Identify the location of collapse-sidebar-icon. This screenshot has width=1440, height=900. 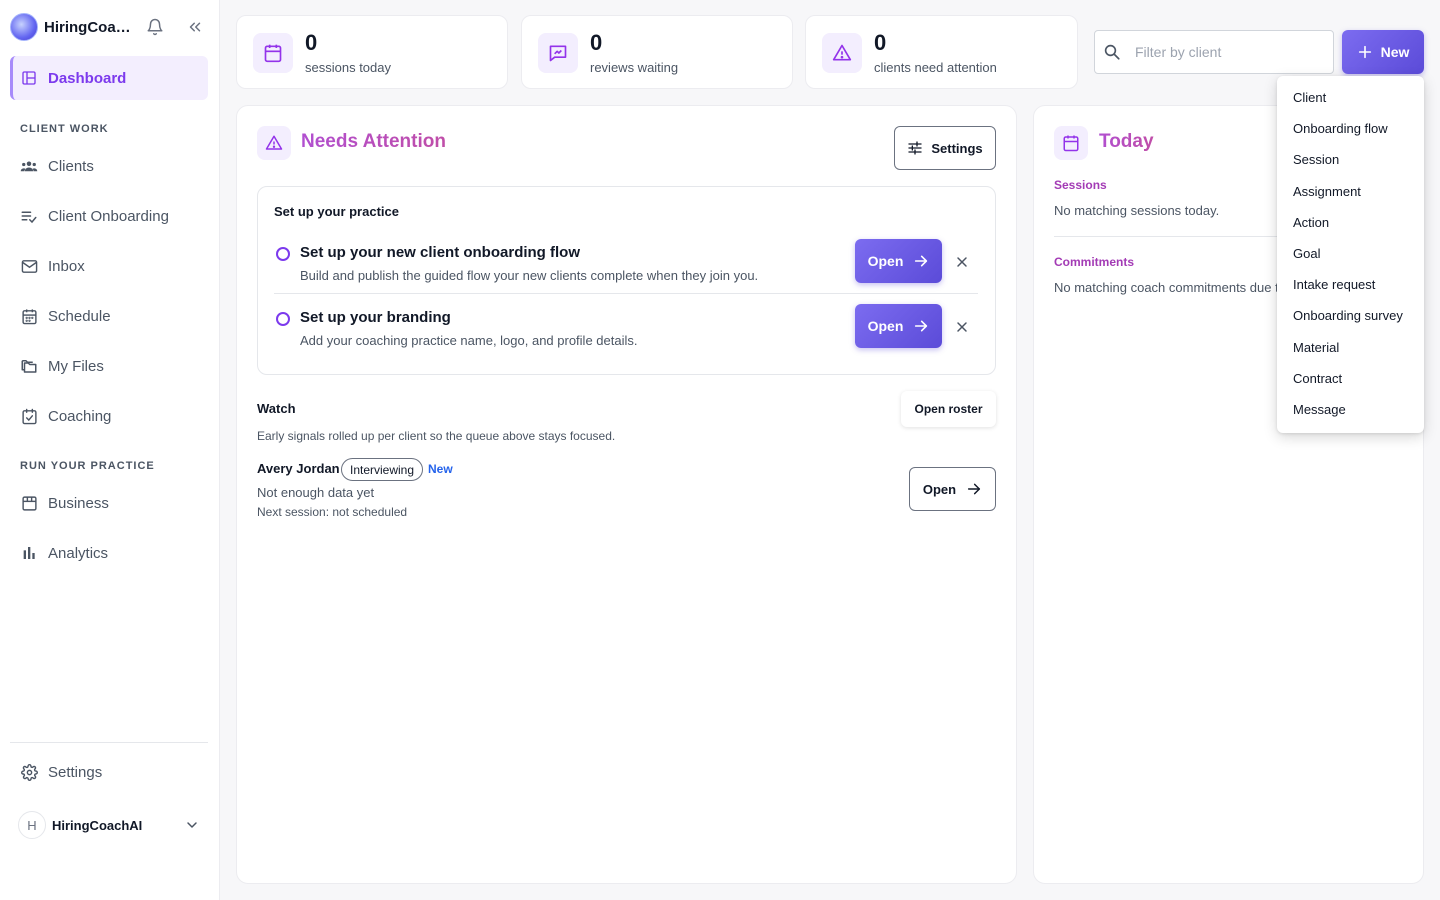
(195, 27).